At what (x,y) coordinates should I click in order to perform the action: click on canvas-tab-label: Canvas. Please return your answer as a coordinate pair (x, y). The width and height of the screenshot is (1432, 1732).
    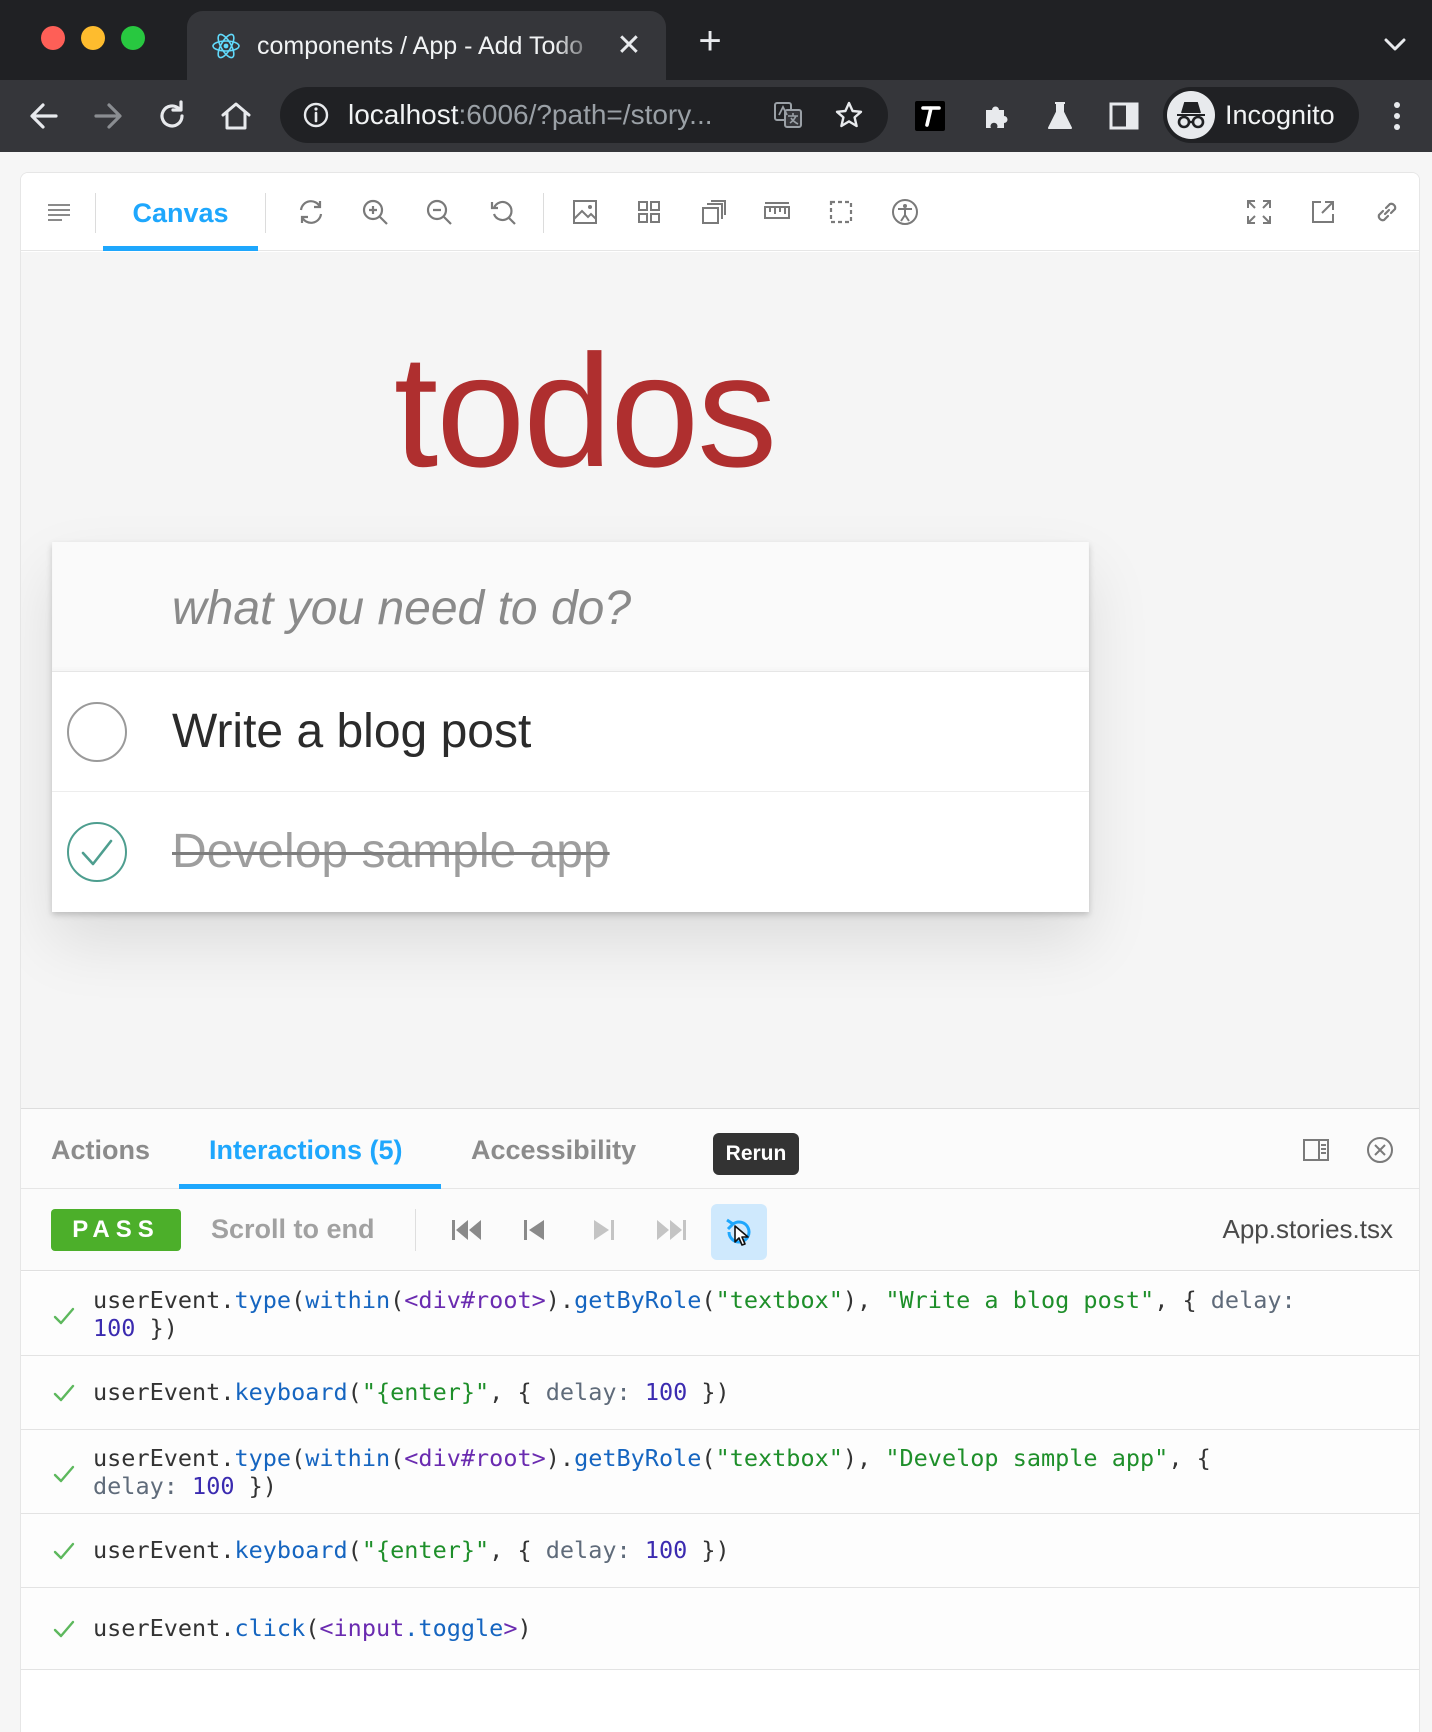
    Looking at the image, I should click on (180, 213).